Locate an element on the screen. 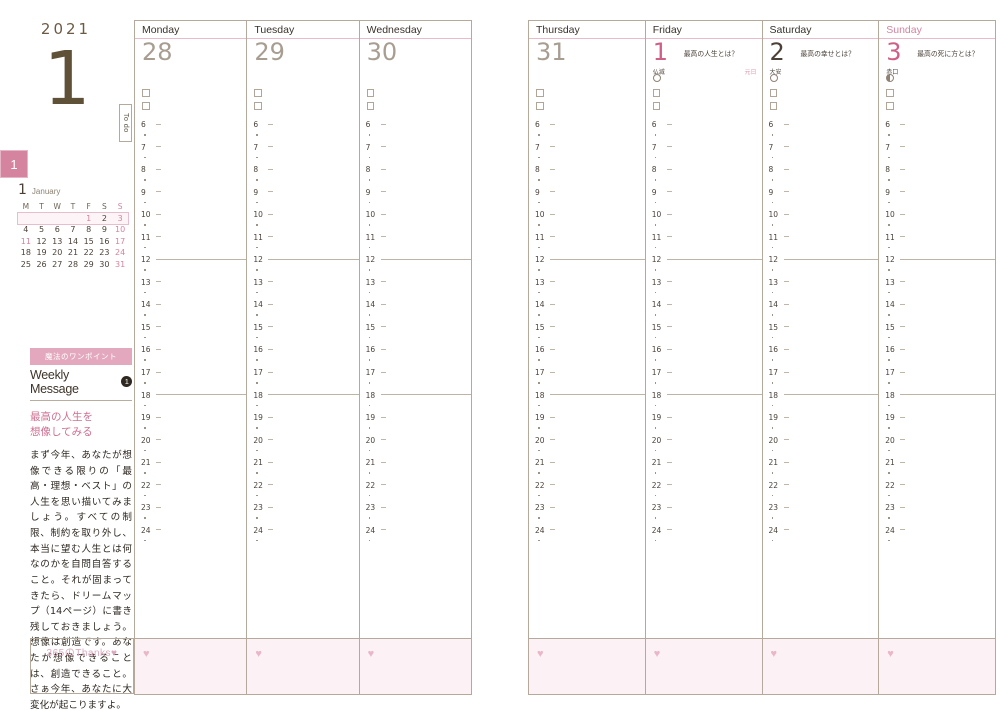  mini-cal-day: 29 is located at coordinates (89, 265).